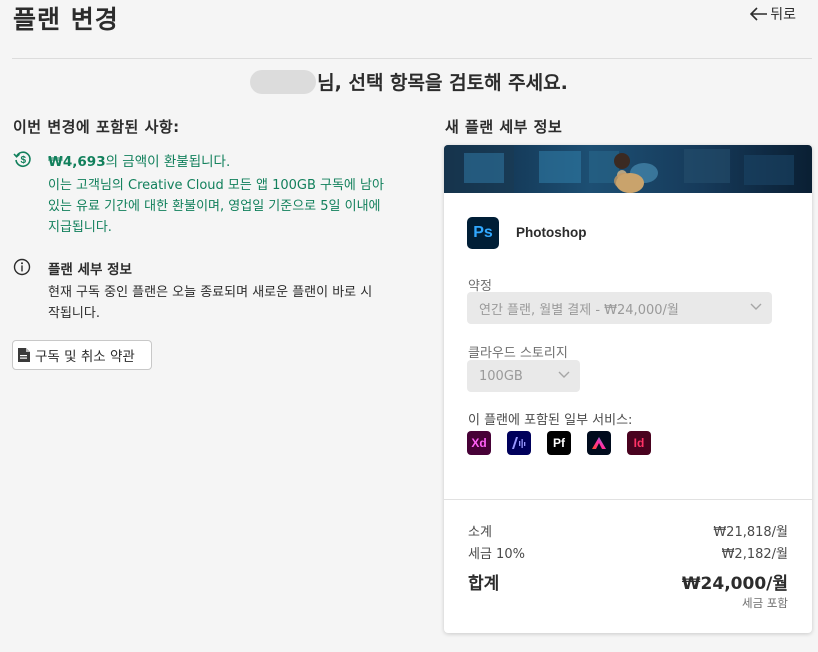  Describe the element at coordinates (22, 267) in the screenshot. I see `info-icon` at that location.